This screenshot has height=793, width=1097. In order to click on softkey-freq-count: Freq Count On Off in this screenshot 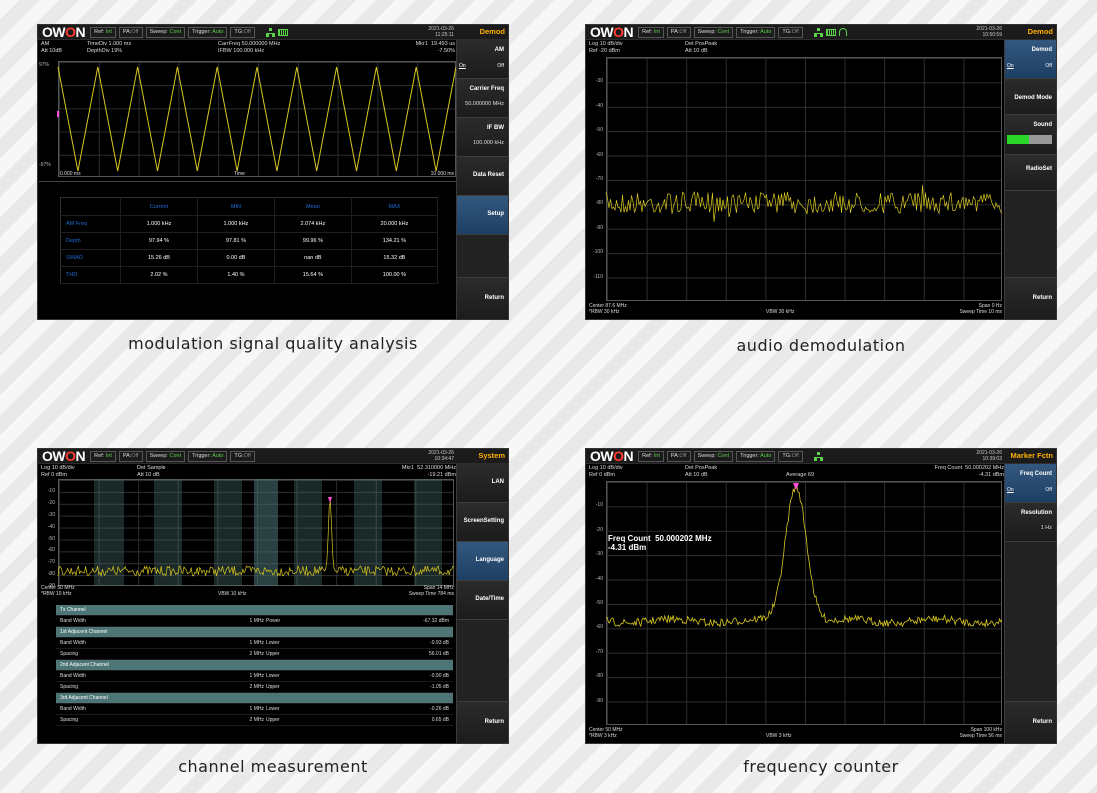, I will do `click(1030, 483)`.